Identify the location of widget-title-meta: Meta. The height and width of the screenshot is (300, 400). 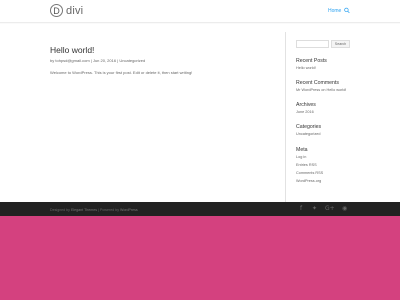
(302, 150).